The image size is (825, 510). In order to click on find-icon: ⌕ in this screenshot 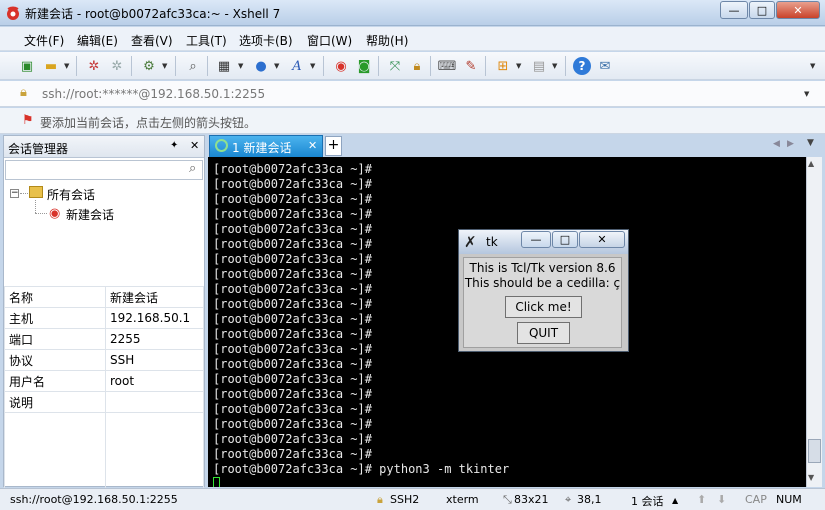, I will do `click(193, 66)`.